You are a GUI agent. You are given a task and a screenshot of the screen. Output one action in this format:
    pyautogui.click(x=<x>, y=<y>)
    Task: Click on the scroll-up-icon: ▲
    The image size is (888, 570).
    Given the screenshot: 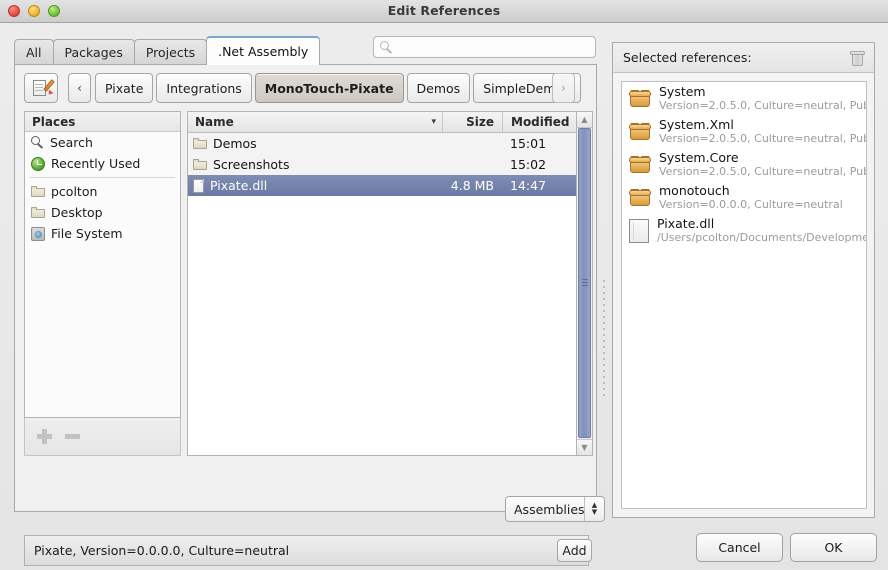 What is the action you would take?
    pyautogui.click(x=584, y=120)
    